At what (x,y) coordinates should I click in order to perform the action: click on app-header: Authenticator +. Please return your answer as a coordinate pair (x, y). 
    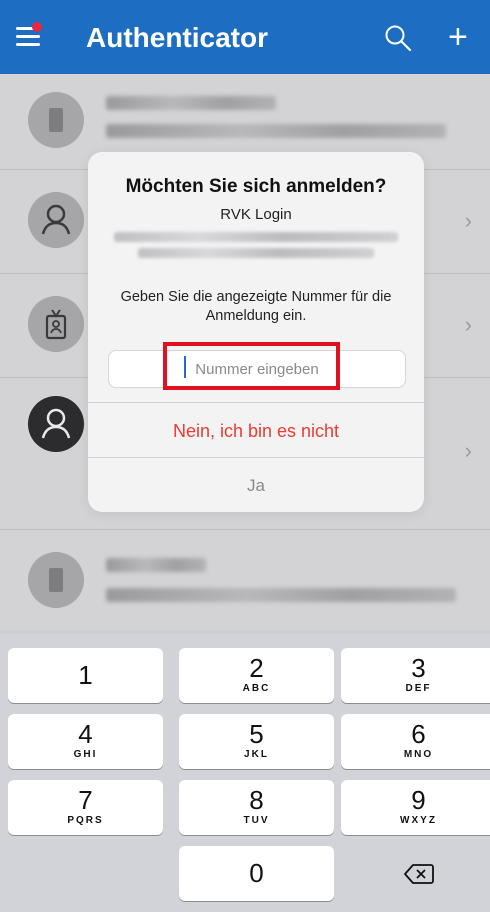
    Looking at the image, I should click on (245, 37).